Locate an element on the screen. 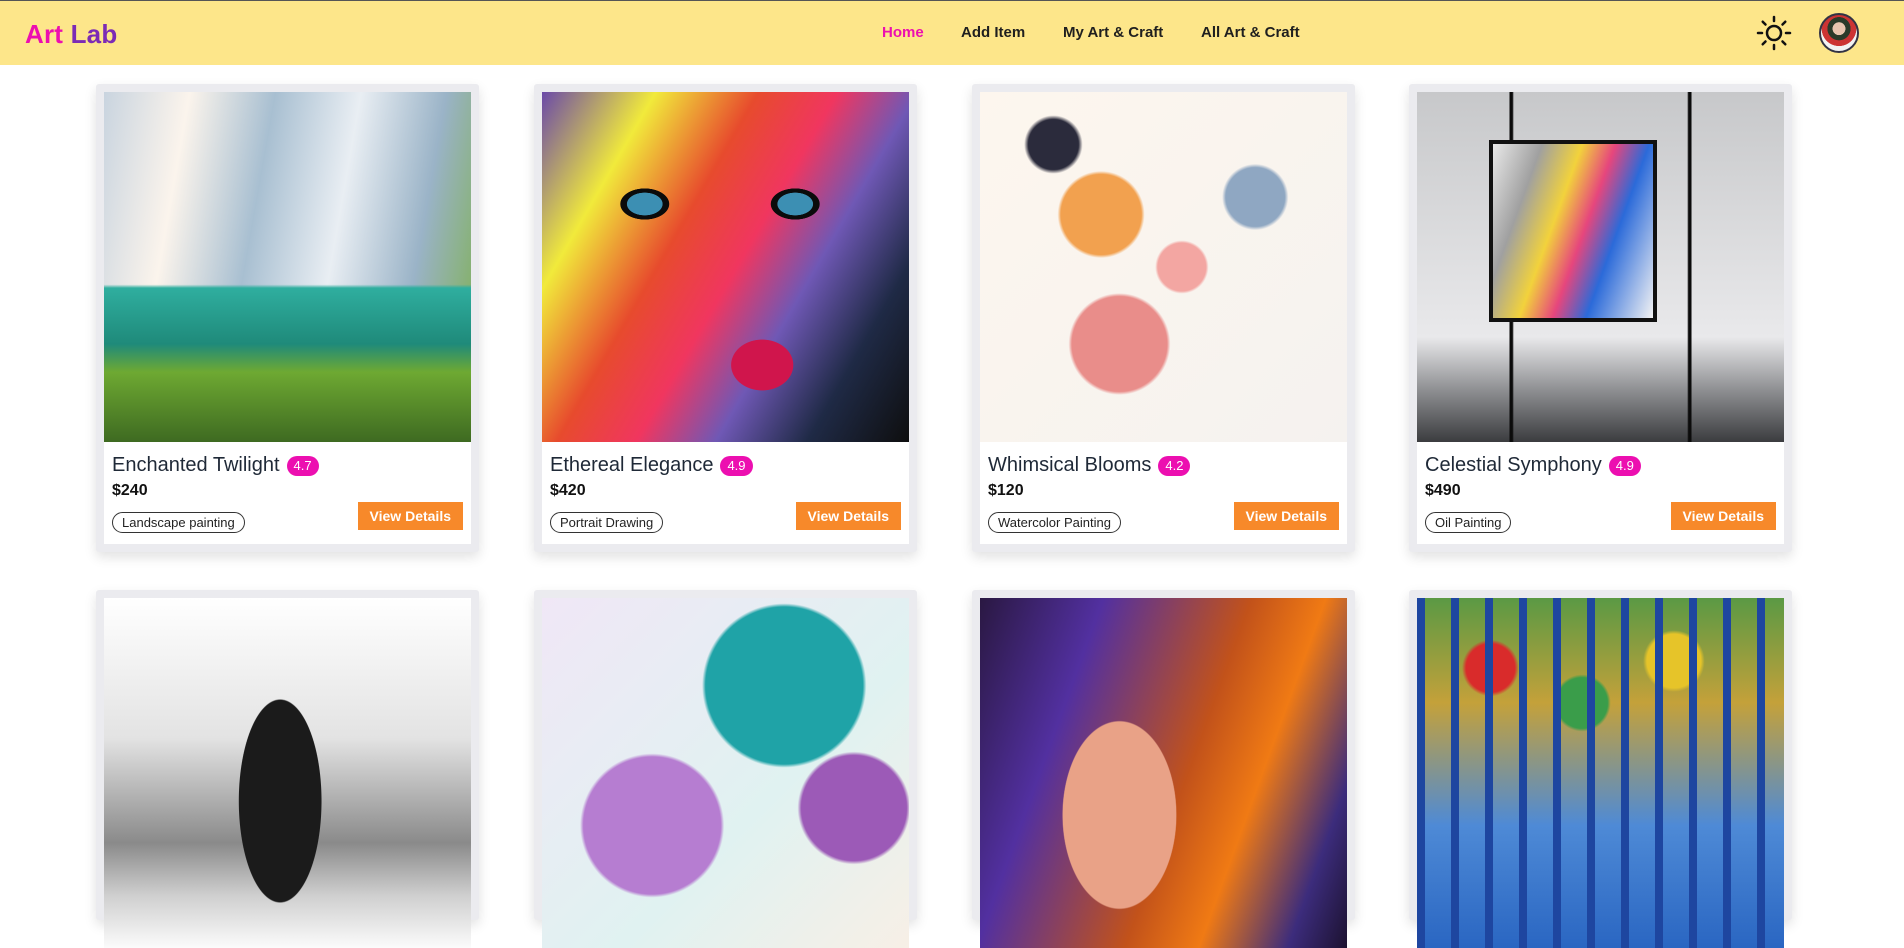 This screenshot has width=1904, height=948. category-tag: Landscape painting is located at coordinates (178, 522).